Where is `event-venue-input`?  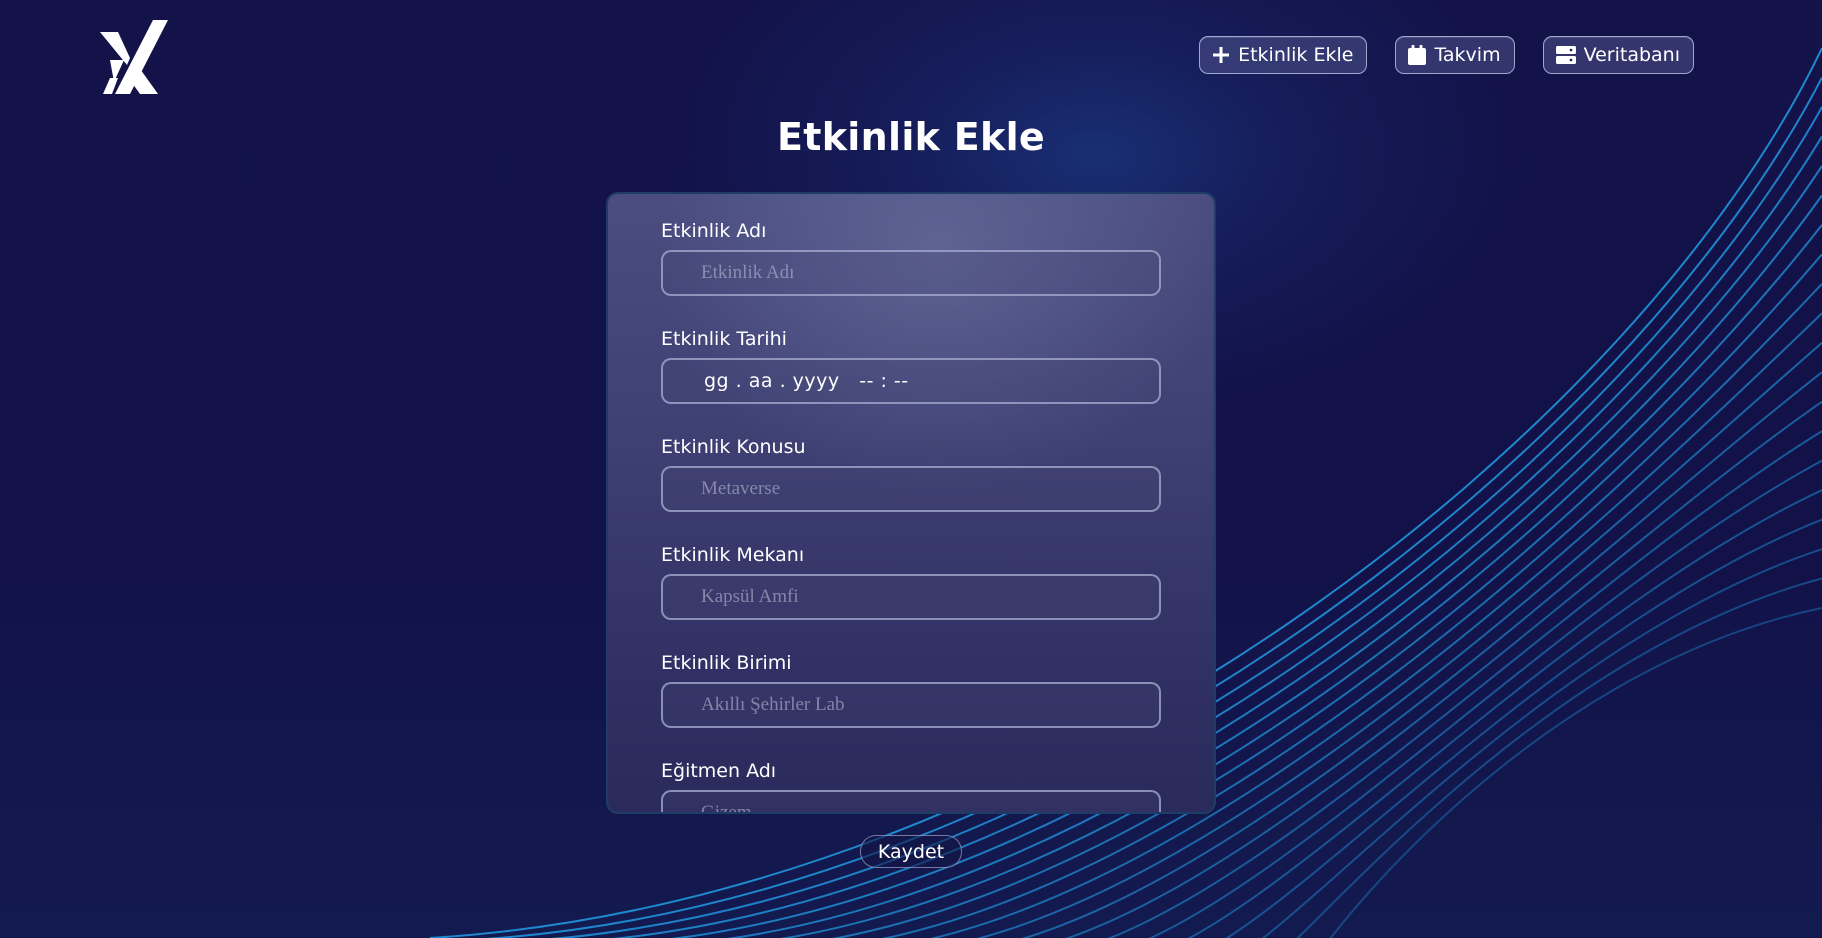 event-venue-input is located at coordinates (911, 597).